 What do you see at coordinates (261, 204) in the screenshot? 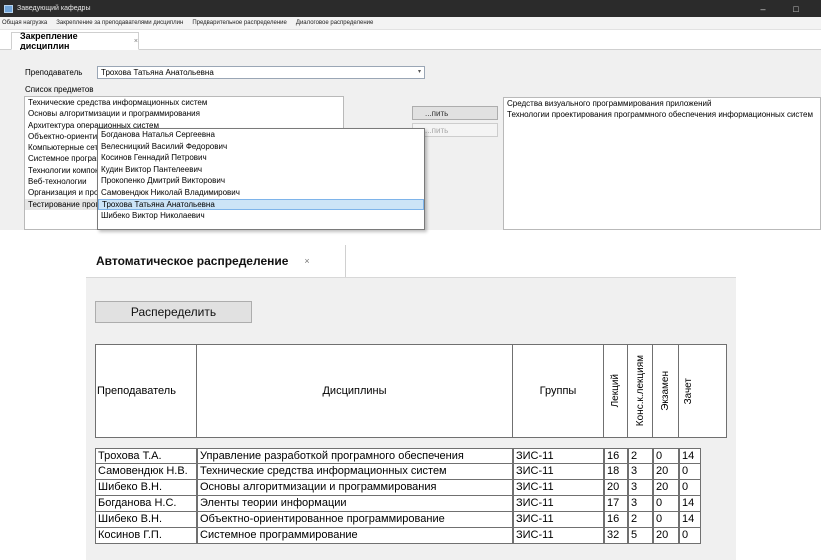
I see `dropdown-option-highlighted: Трохова Татьяна Анатольевна` at bounding box center [261, 204].